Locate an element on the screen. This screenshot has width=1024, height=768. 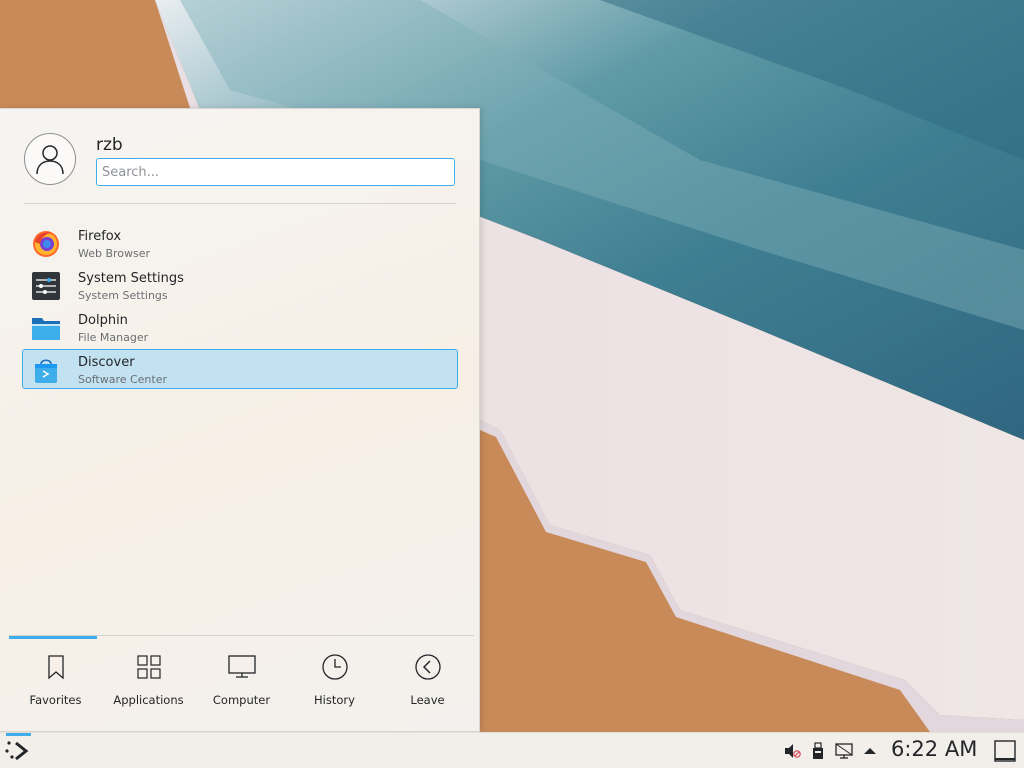
favorite-item-discover: Discover Software Center is located at coordinates (240, 369).